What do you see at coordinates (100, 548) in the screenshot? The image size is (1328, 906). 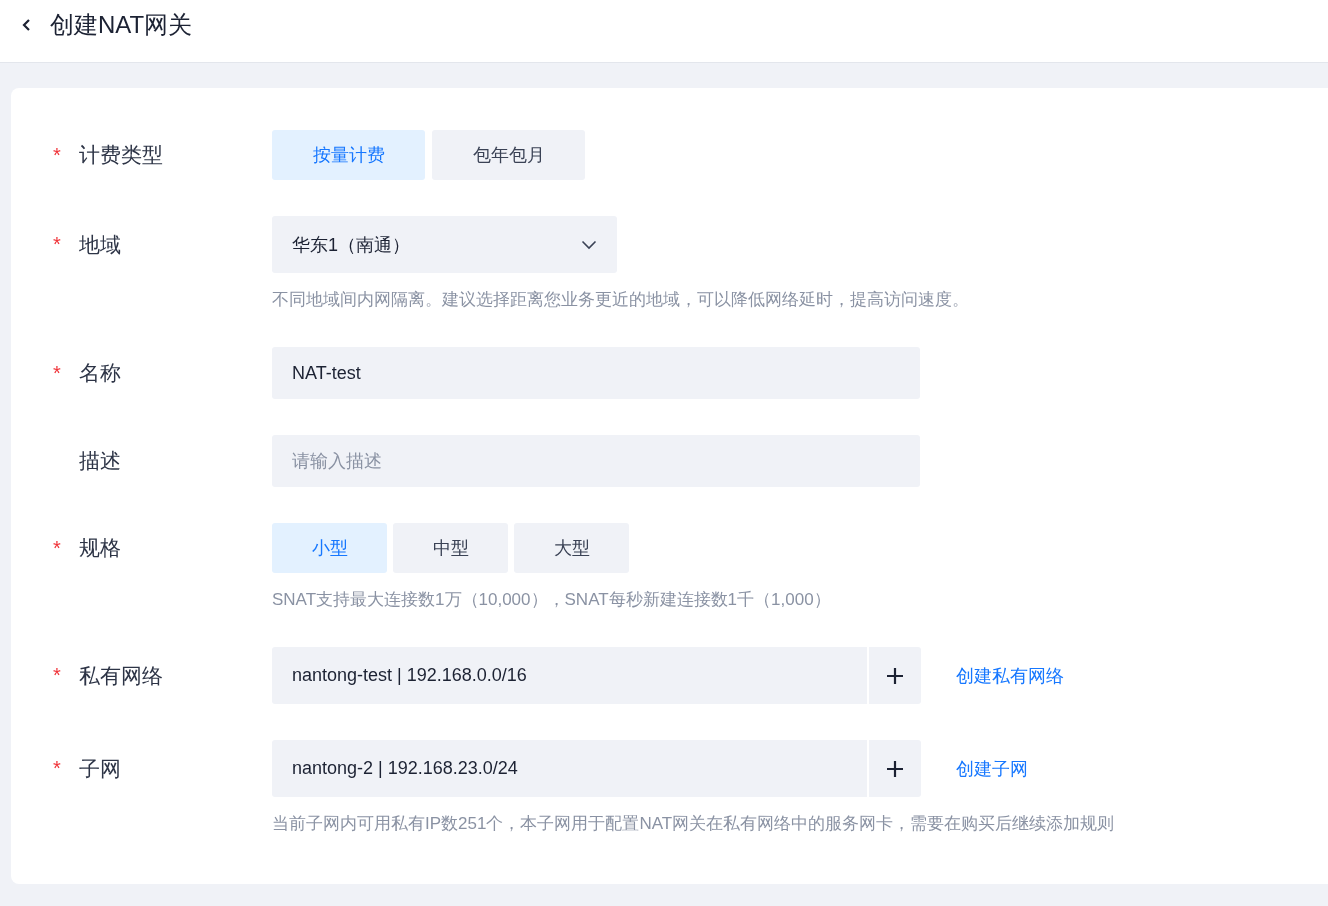 I see `field-label: 规格` at bounding box center [100, 548].